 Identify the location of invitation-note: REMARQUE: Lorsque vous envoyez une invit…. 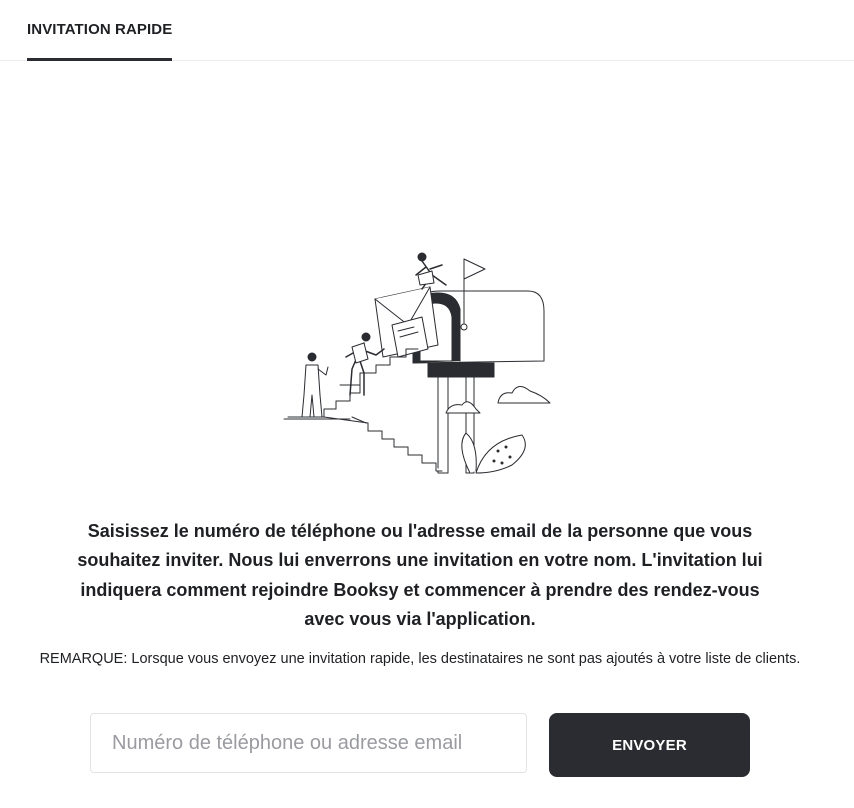
(420, 659).